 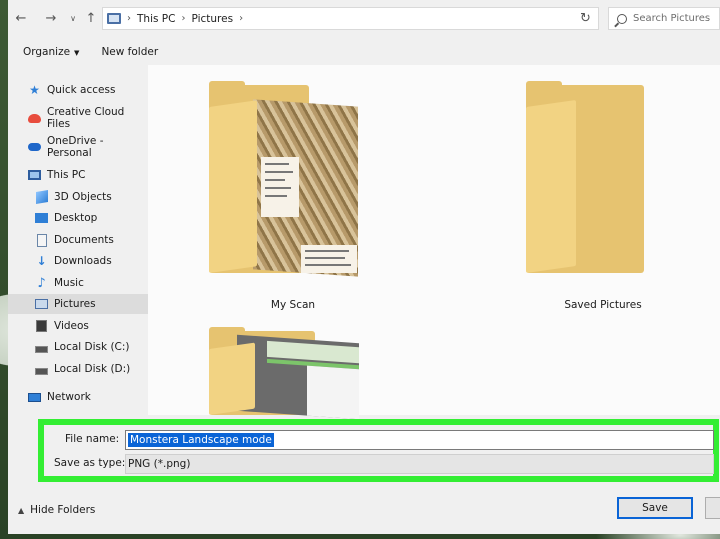 I want to click on save-button: Save, so click(x=655, y=508).